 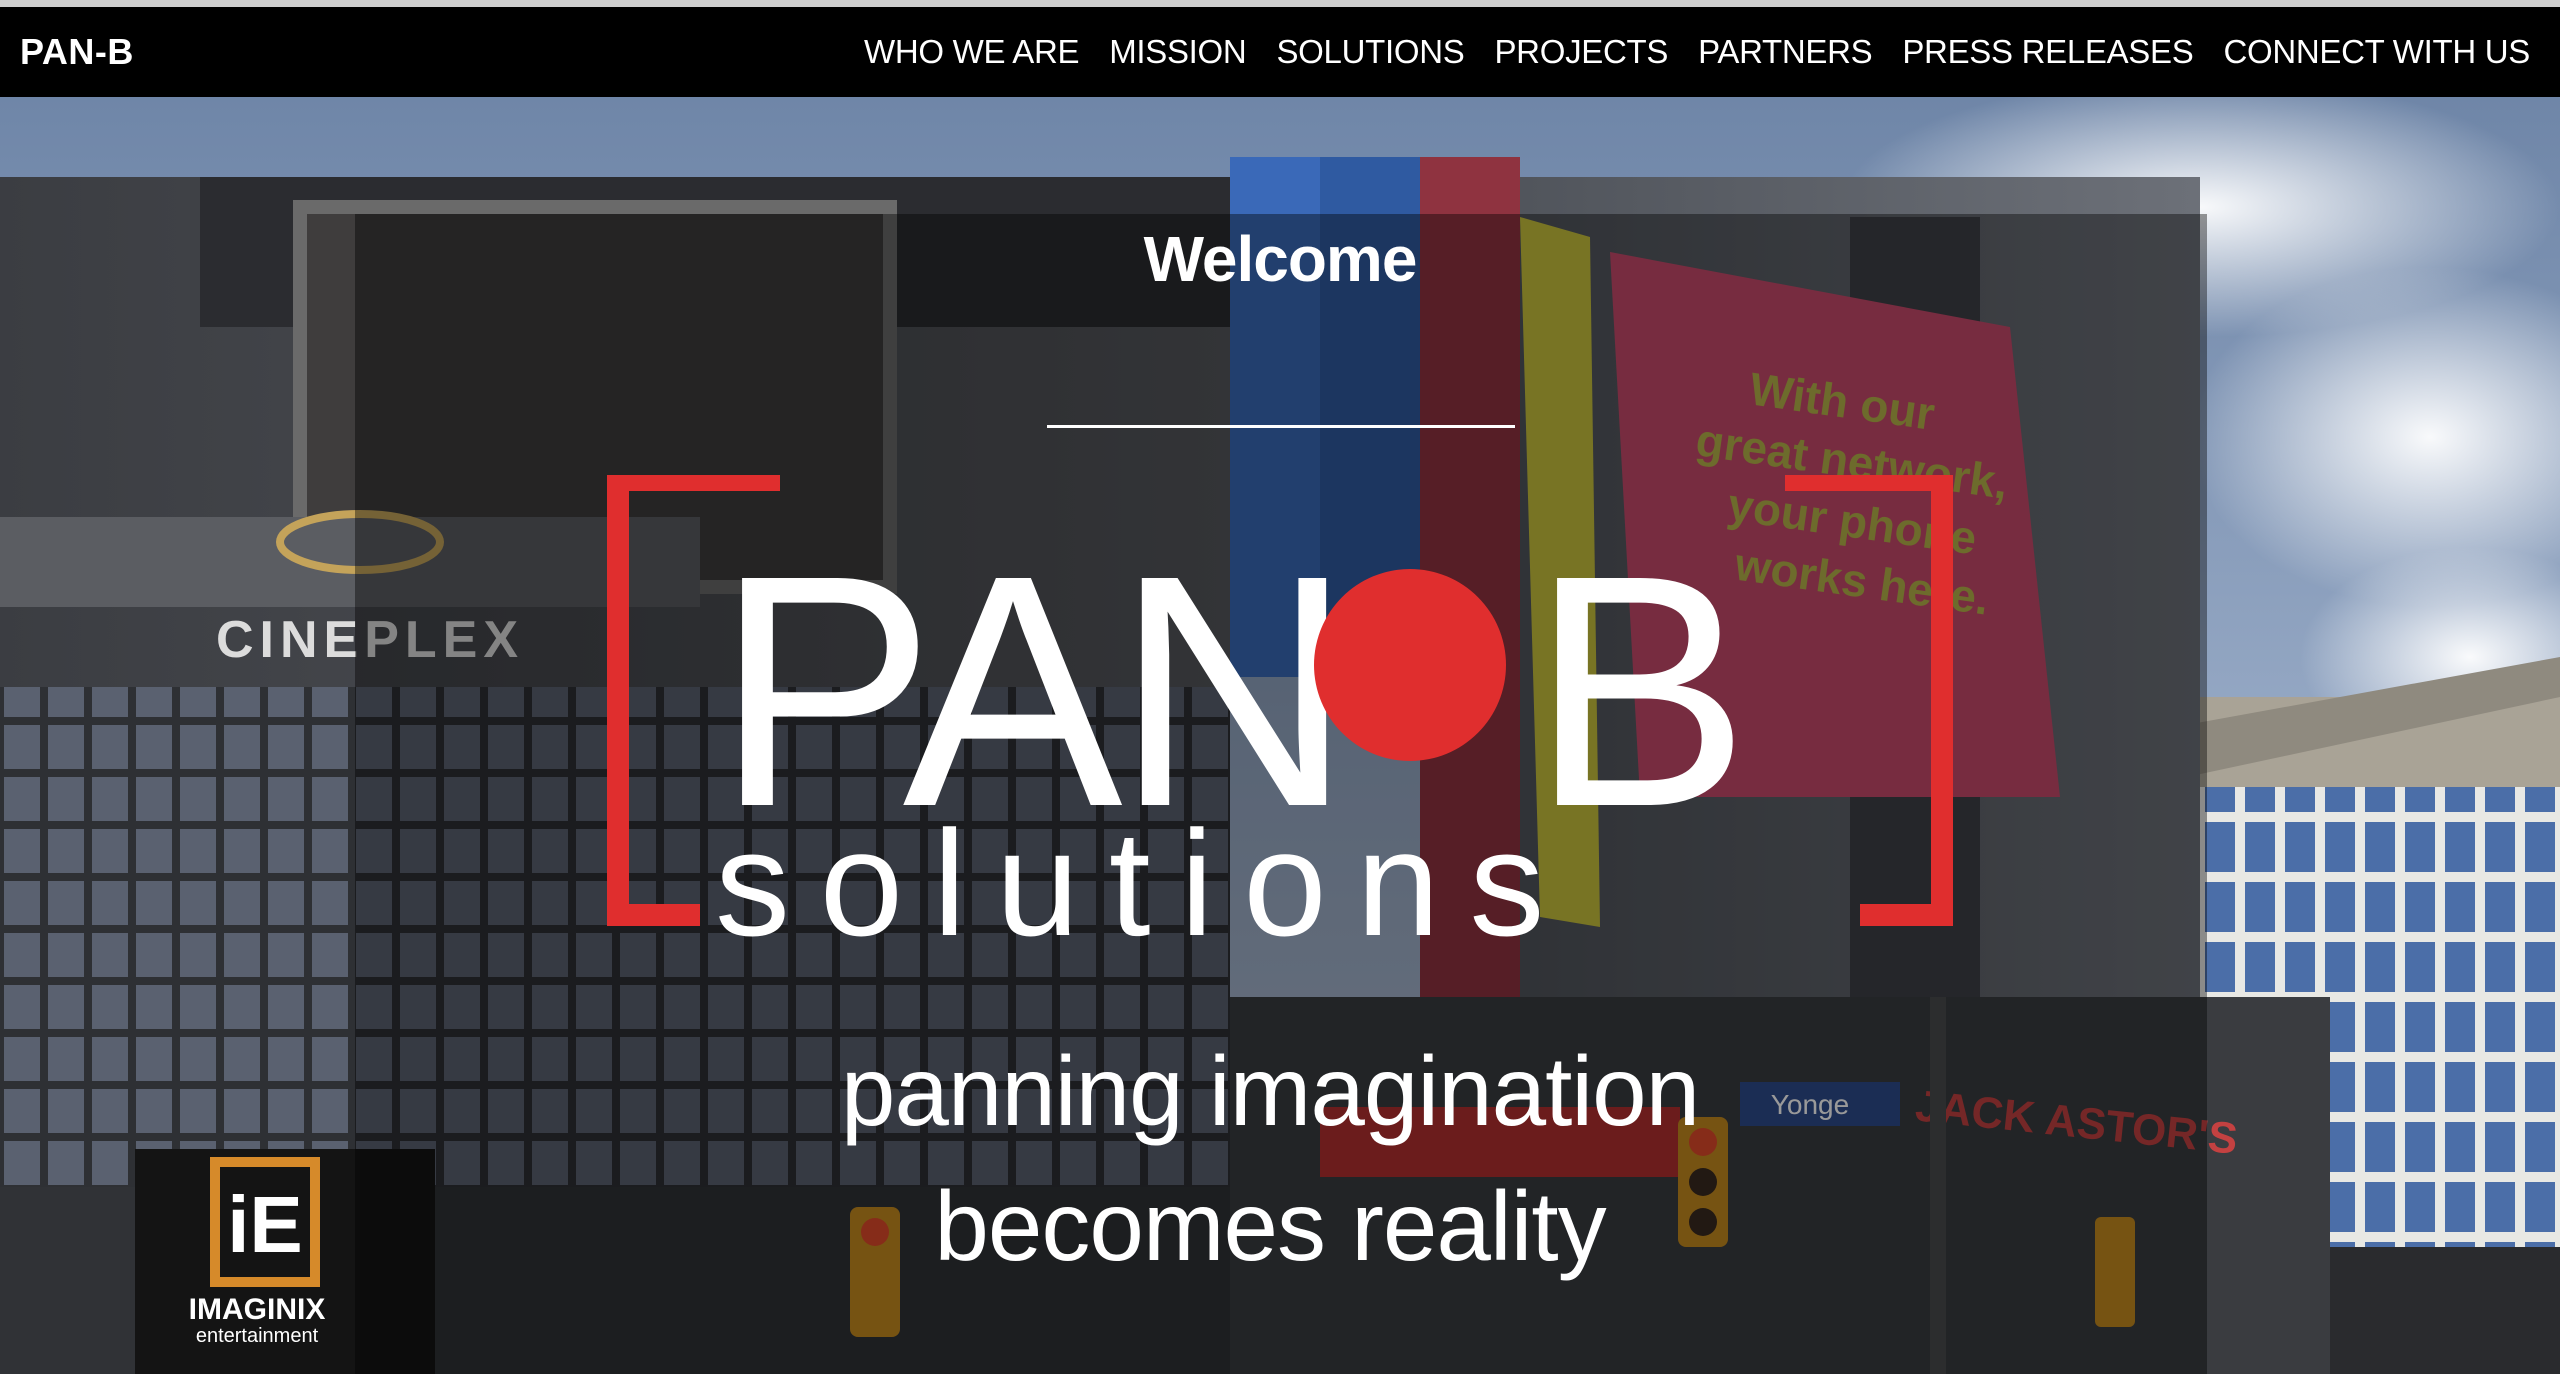 What do you see at coordinates (1270, 1226) in the screenshot?
I see `tagline-line-2: becomes reality` at bounding box center [1270, 1226].